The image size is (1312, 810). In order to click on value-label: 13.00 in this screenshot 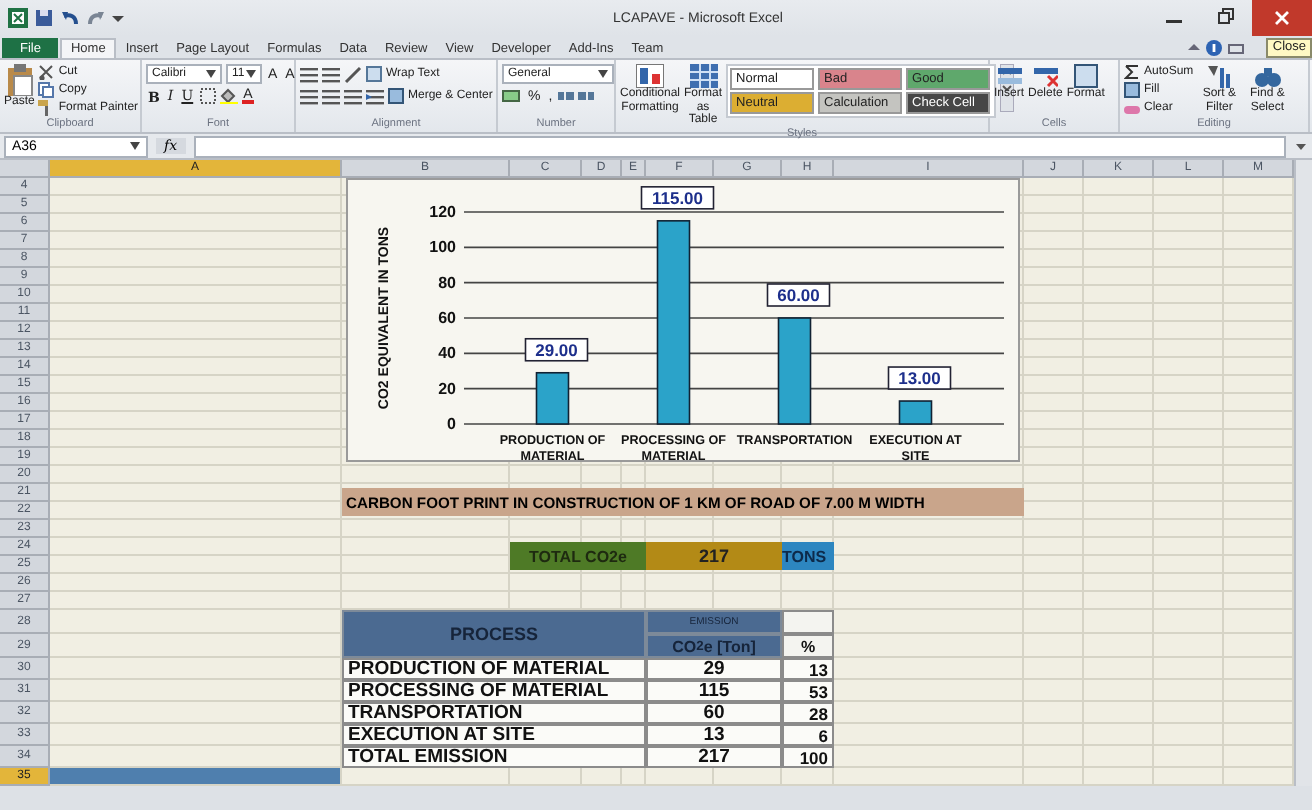, I will do `click(919, 378)`.